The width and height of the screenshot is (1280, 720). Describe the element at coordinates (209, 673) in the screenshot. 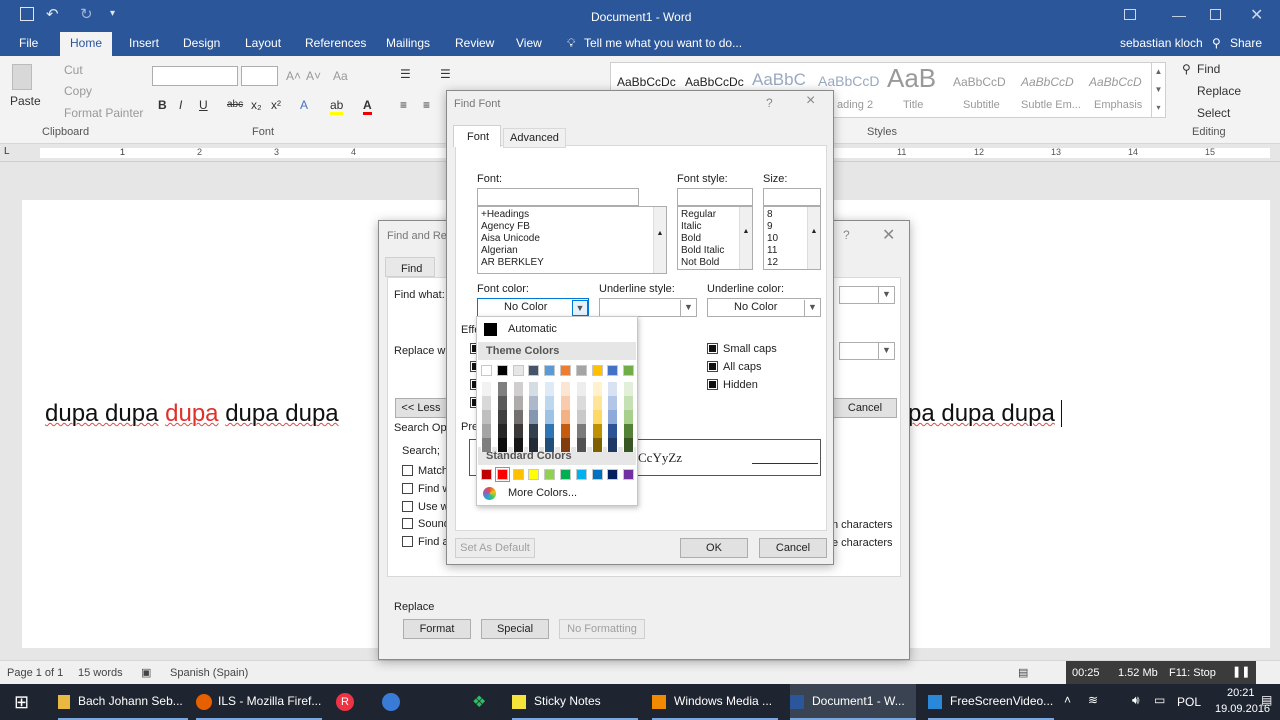

I see `language: Spanish (Spain)` at that location.